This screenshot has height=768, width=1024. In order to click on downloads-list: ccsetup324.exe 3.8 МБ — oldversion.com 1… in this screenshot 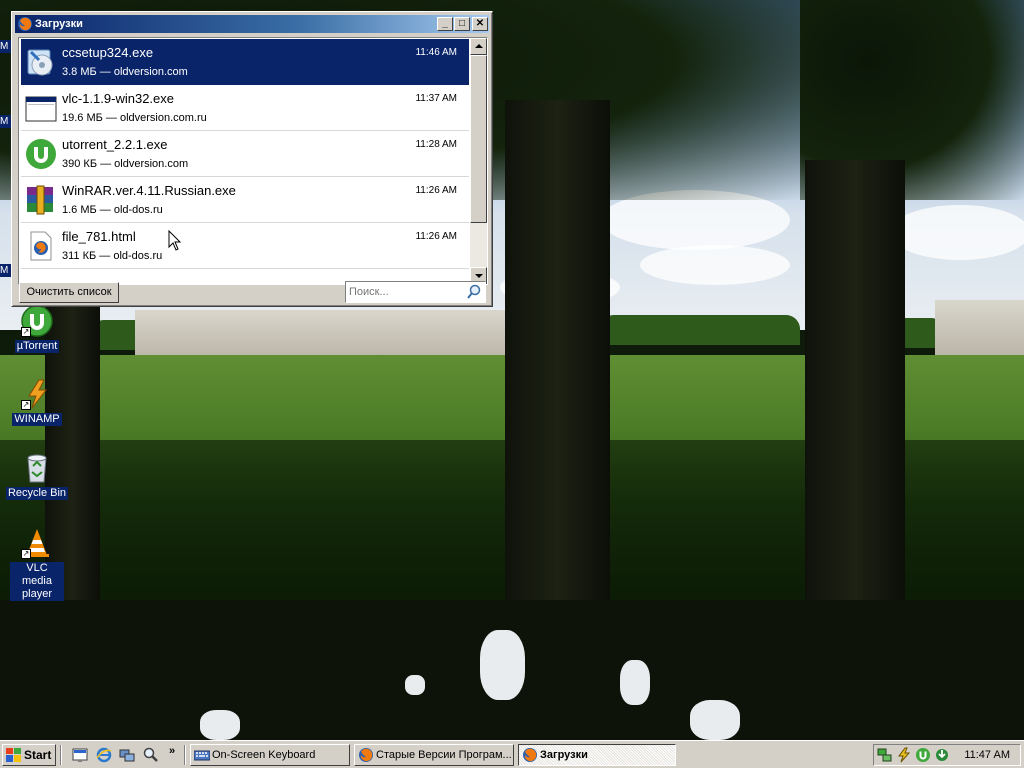, I will do `click(253, 161)`.